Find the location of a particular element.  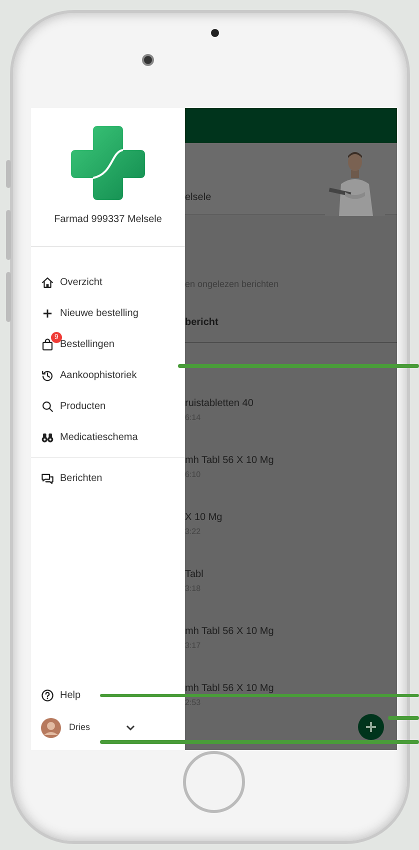

menu-item: Producten is located at coordinates (108, 406).